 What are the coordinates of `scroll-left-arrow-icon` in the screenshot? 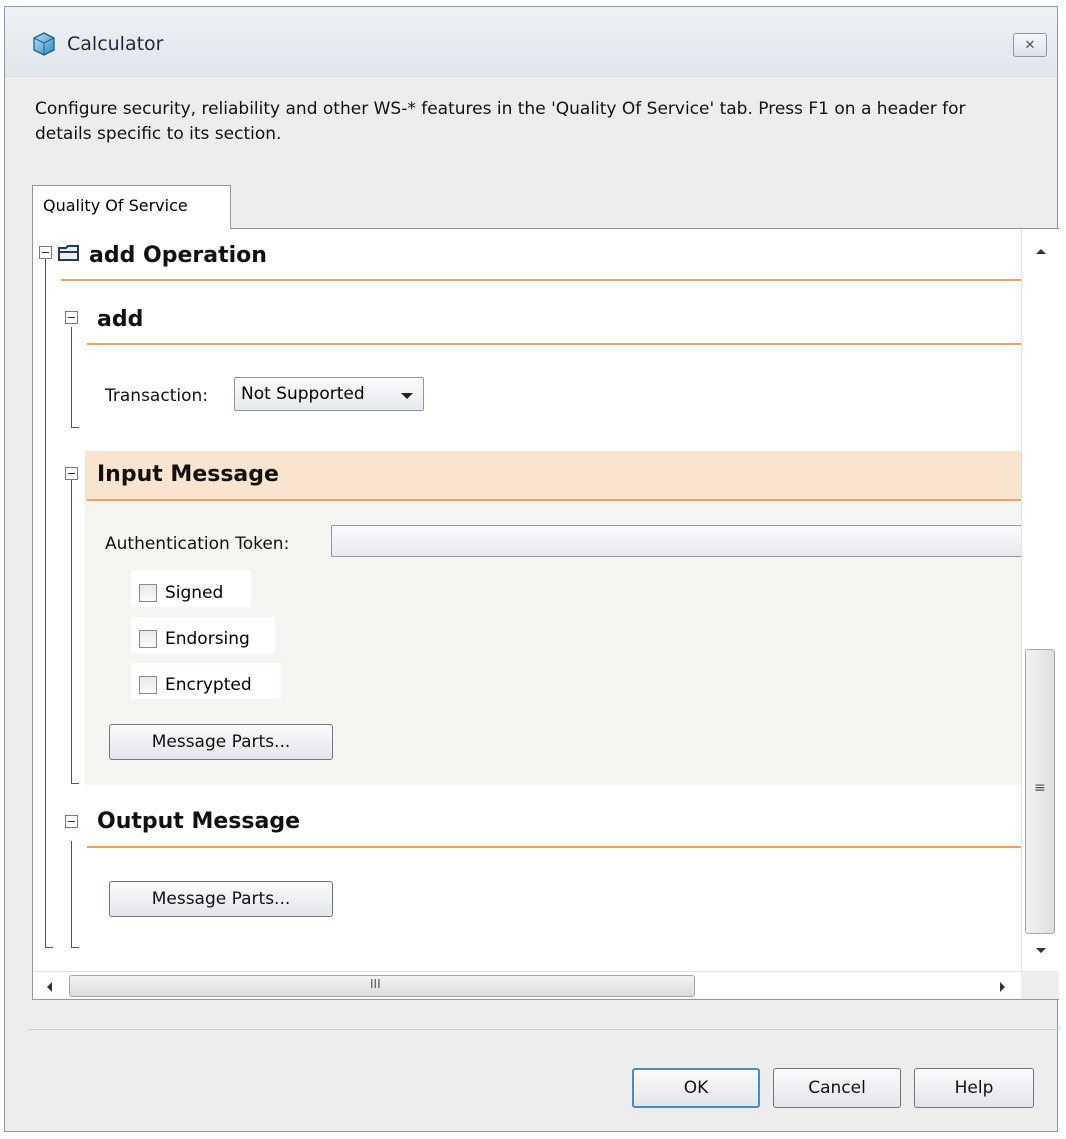 It's located at (49, 987).